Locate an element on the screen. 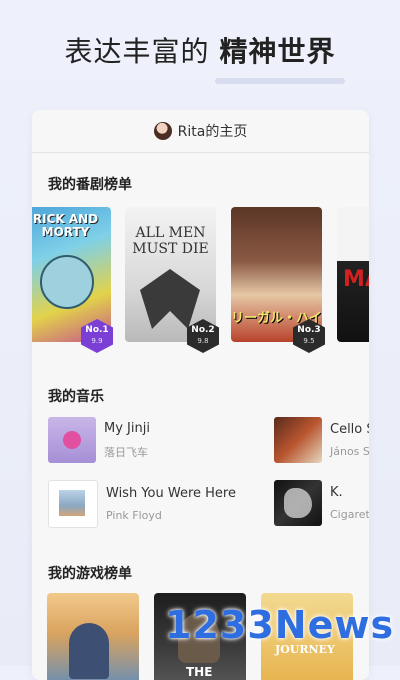  drama-poster-4: MA is located at coordinates (353, 274).